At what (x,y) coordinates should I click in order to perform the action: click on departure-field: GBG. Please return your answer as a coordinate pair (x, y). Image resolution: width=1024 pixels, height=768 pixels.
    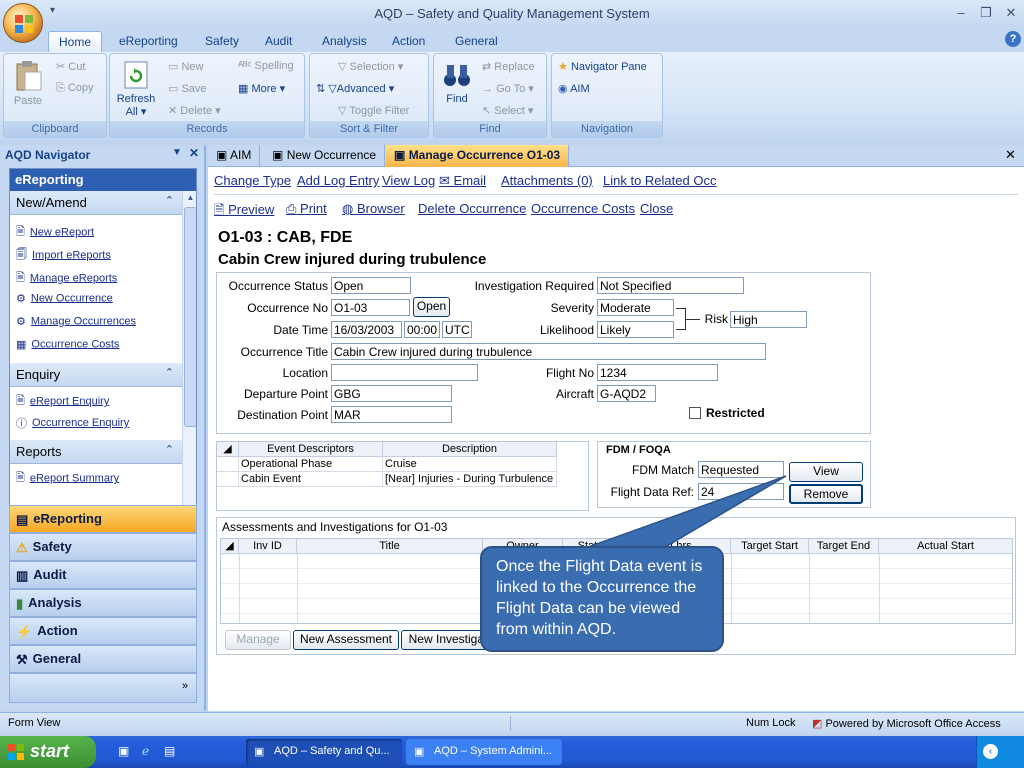
    Looking at the image, I should click on (391, 393).